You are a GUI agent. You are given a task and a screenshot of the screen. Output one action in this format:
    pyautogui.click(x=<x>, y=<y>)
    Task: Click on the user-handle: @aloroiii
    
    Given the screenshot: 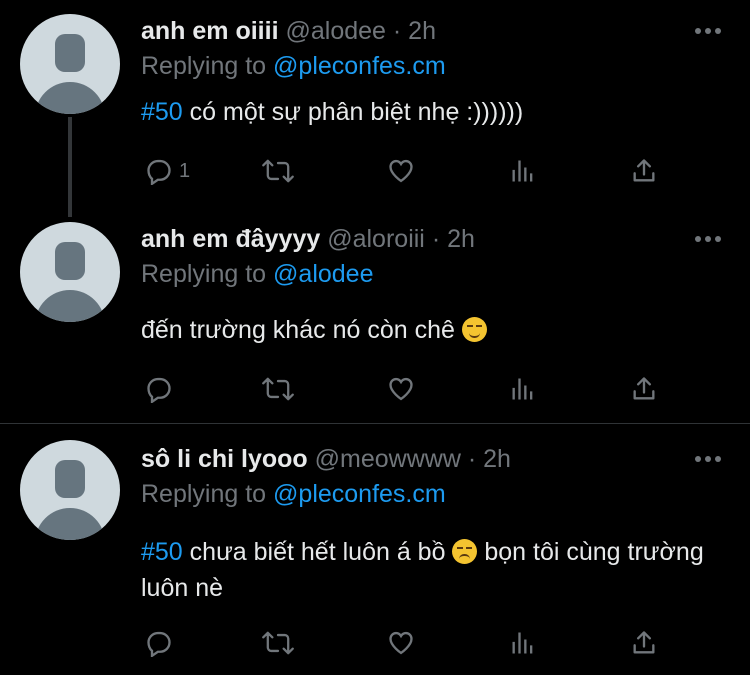 What is the action you would take?
    pyautogui.click(x=376, y=239)
    